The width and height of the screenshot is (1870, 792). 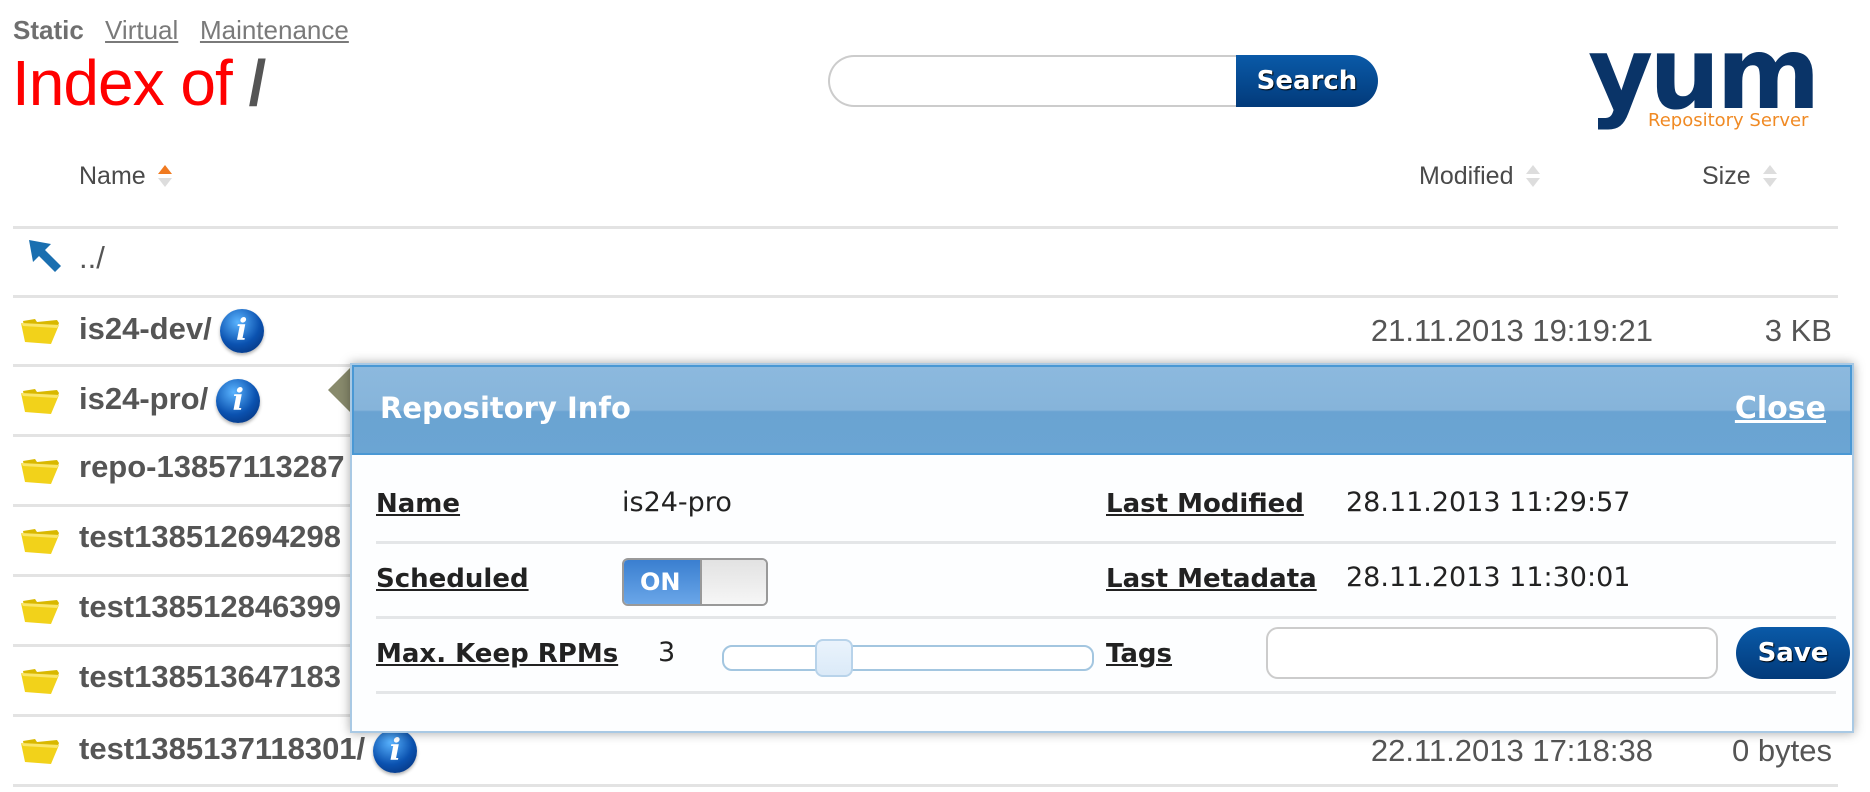 I want to click on column-header-size: Size, so click(x=1739, y=176).